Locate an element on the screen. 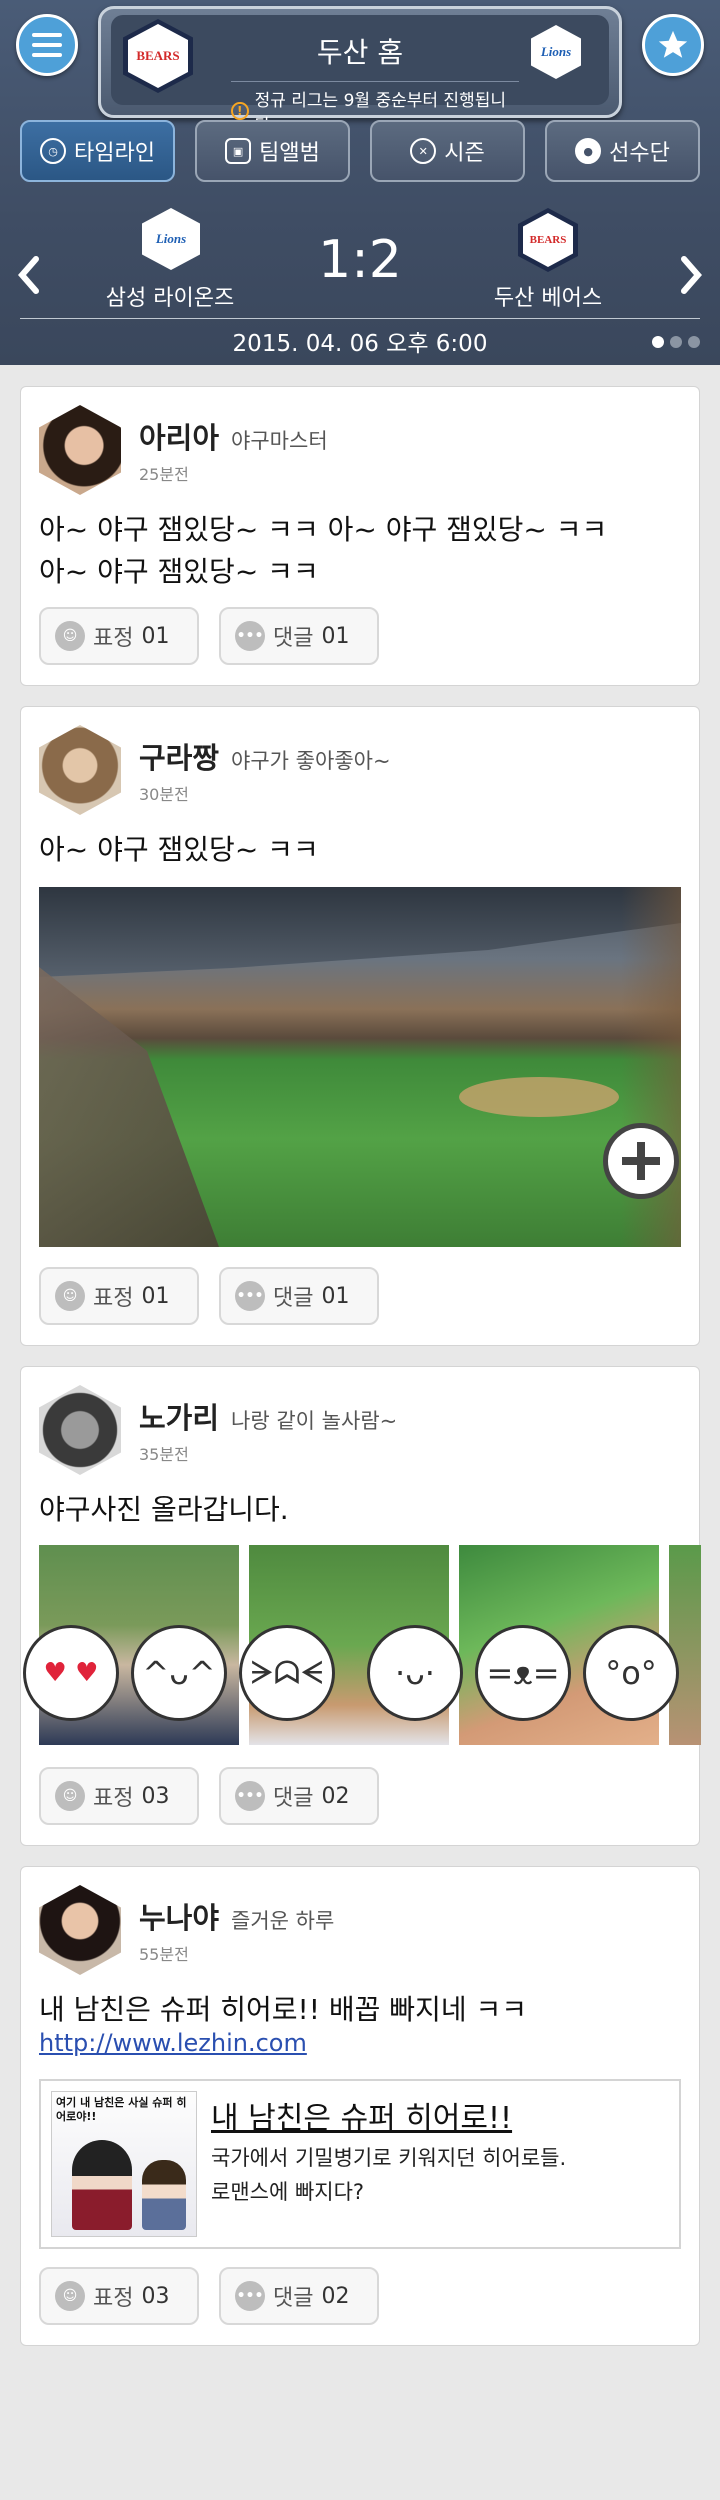  author-tag: 야구가 좋아좋아~ is located at coordinates (311, 761).